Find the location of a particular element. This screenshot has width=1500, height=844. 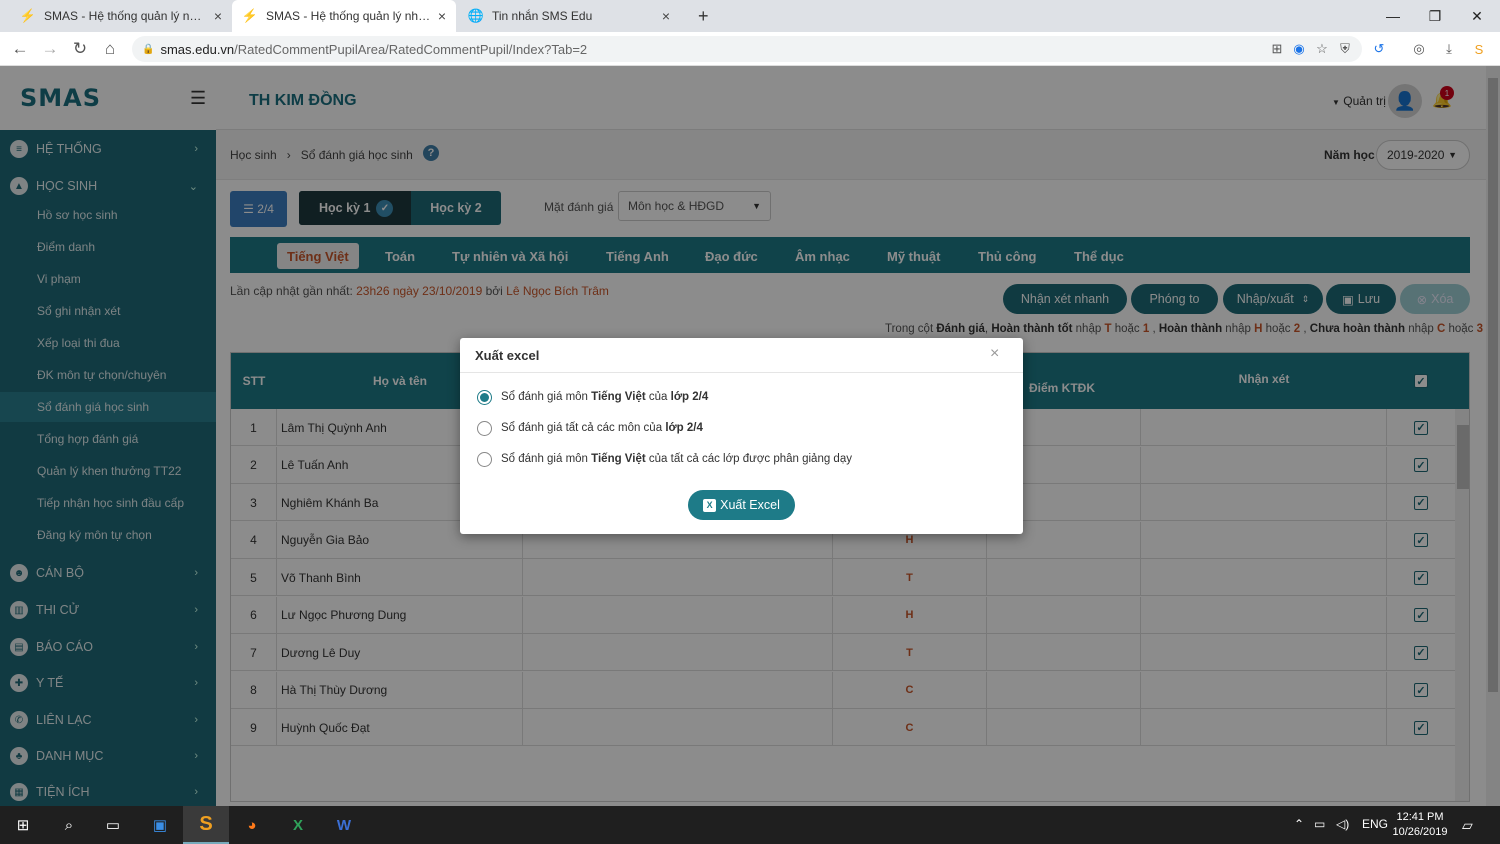

search-icon: ⌕ is located at coordinates (69, 825).